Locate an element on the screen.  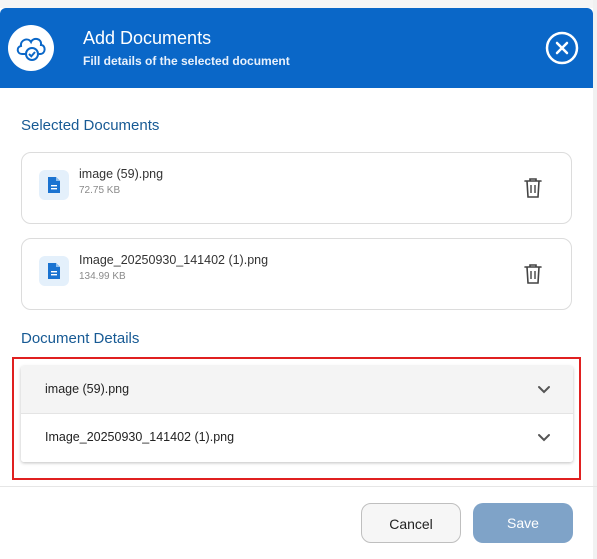
save-button: Save is located at coordinates (523, 523).